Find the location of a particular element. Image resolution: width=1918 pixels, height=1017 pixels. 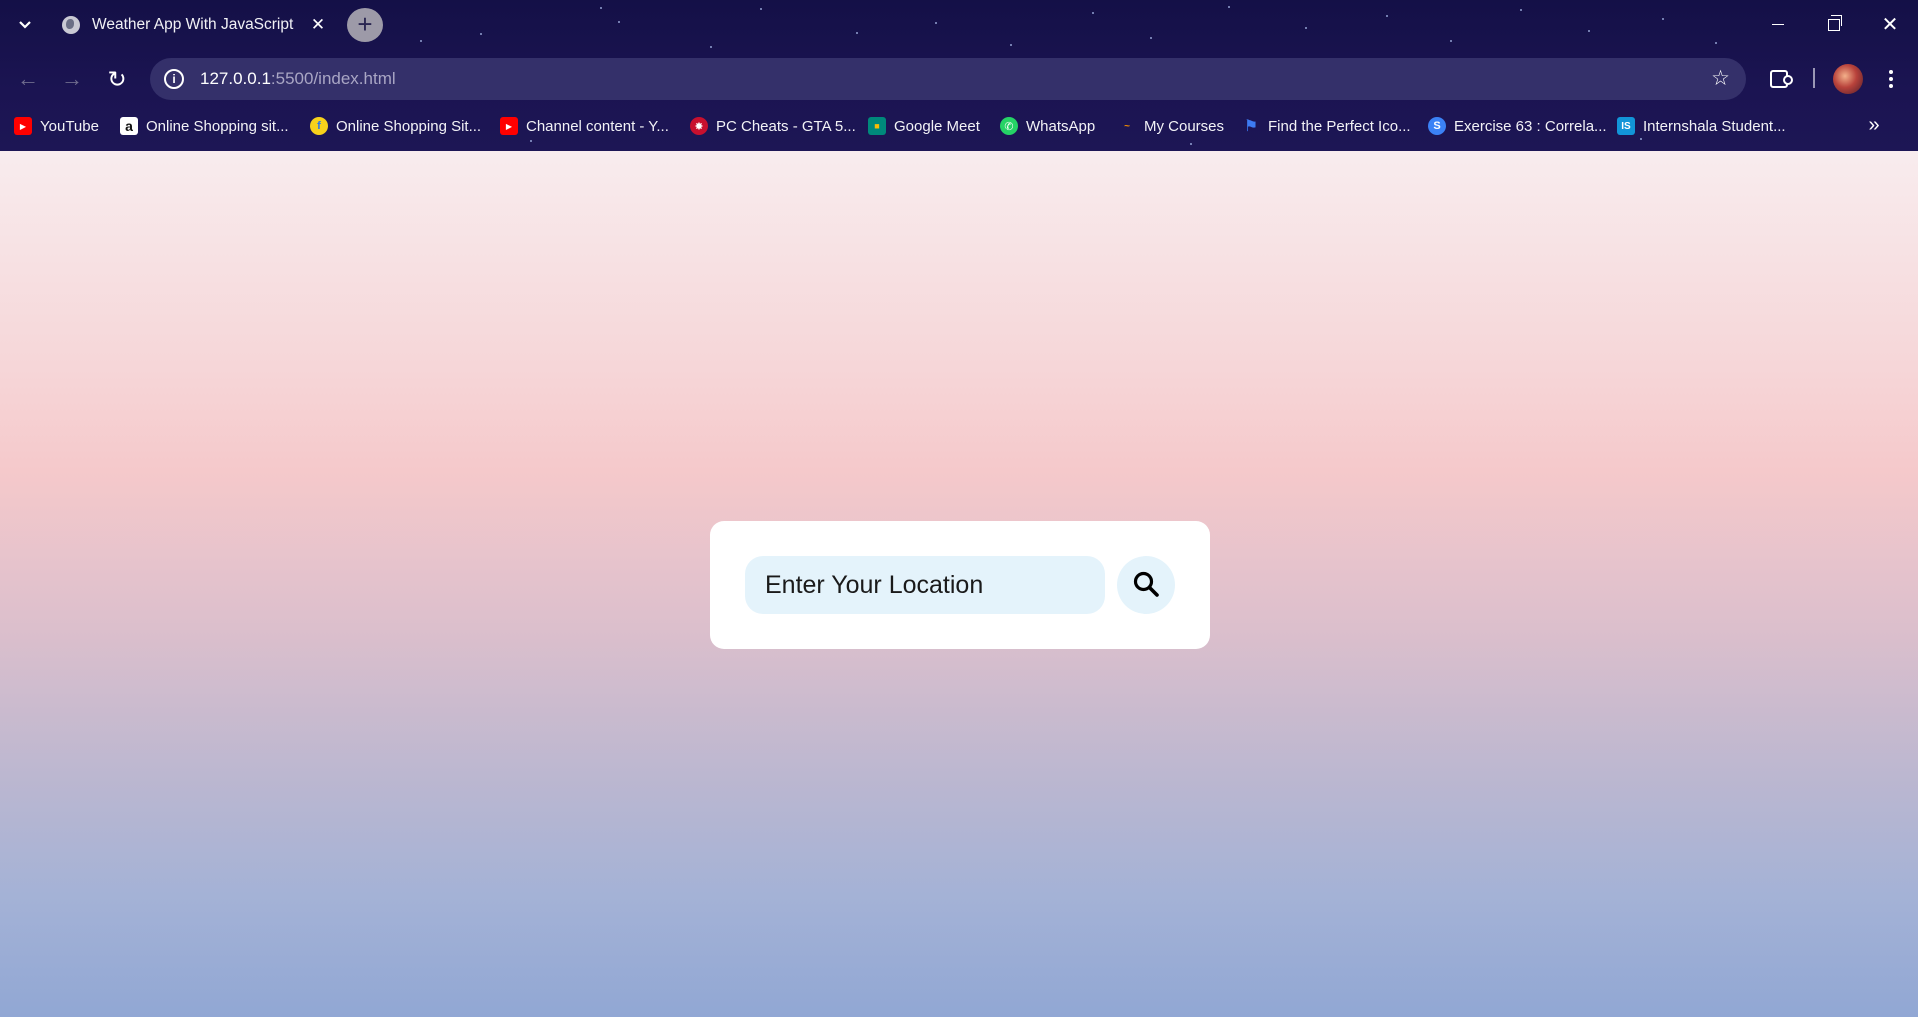

back-button: ← is located at coordinates (28, 79).